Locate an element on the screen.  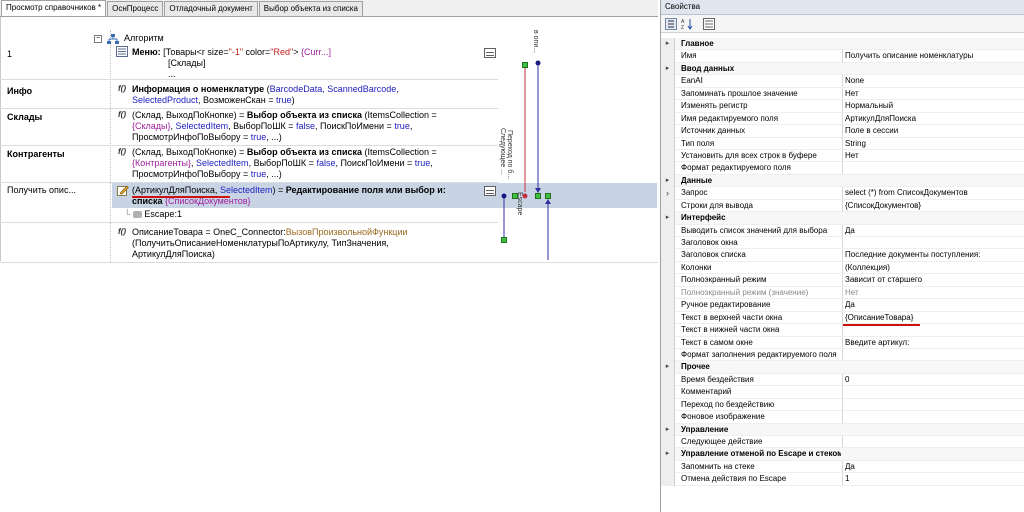
property-row: Имя редактируемого поля АртикулДляПоиска is located at coordinates (842, 119).